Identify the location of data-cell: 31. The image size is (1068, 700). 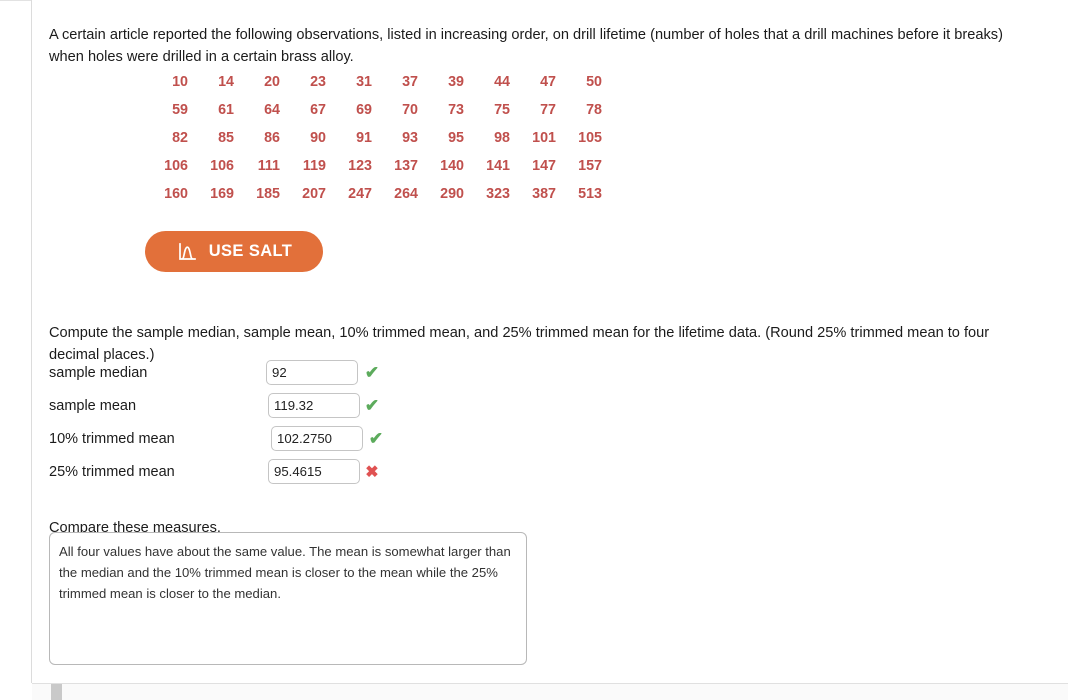
(364, 82).